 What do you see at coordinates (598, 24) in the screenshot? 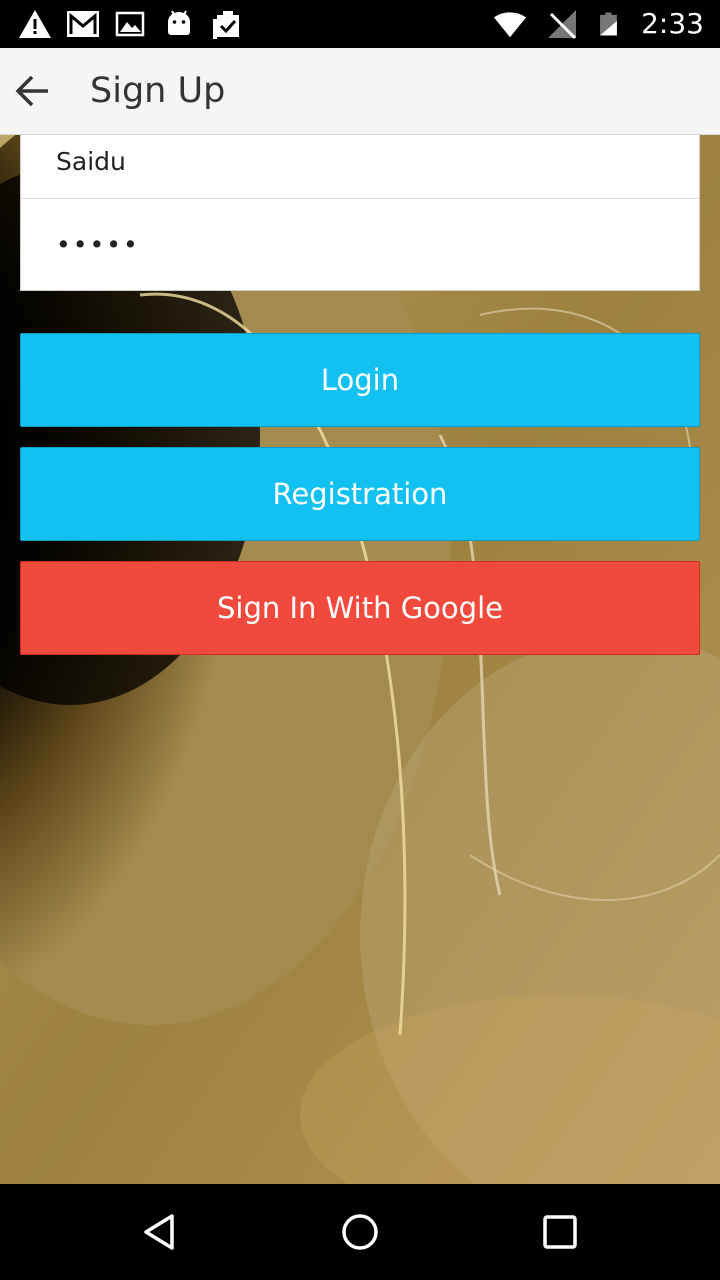
I see `status-right-icons: 2:33` at bounding box center [598, 24].